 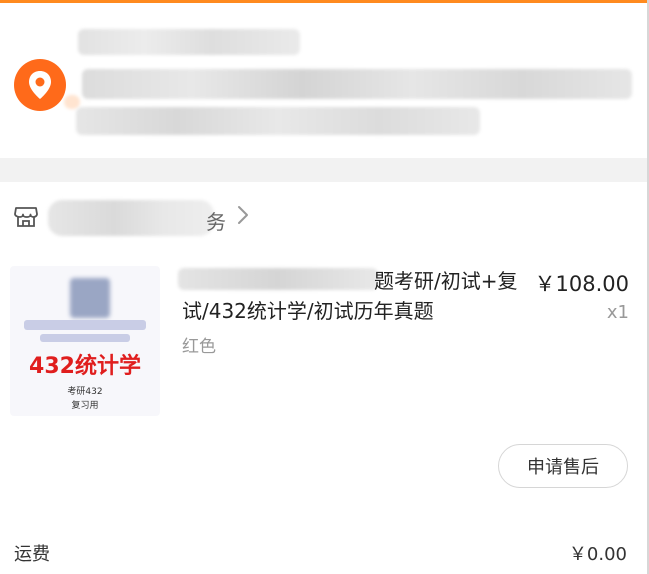 What do you see at coordinates (563, 466) in the screenshot?
I see `after-sale-button: 申请售后` at bounding box center [563, 466].